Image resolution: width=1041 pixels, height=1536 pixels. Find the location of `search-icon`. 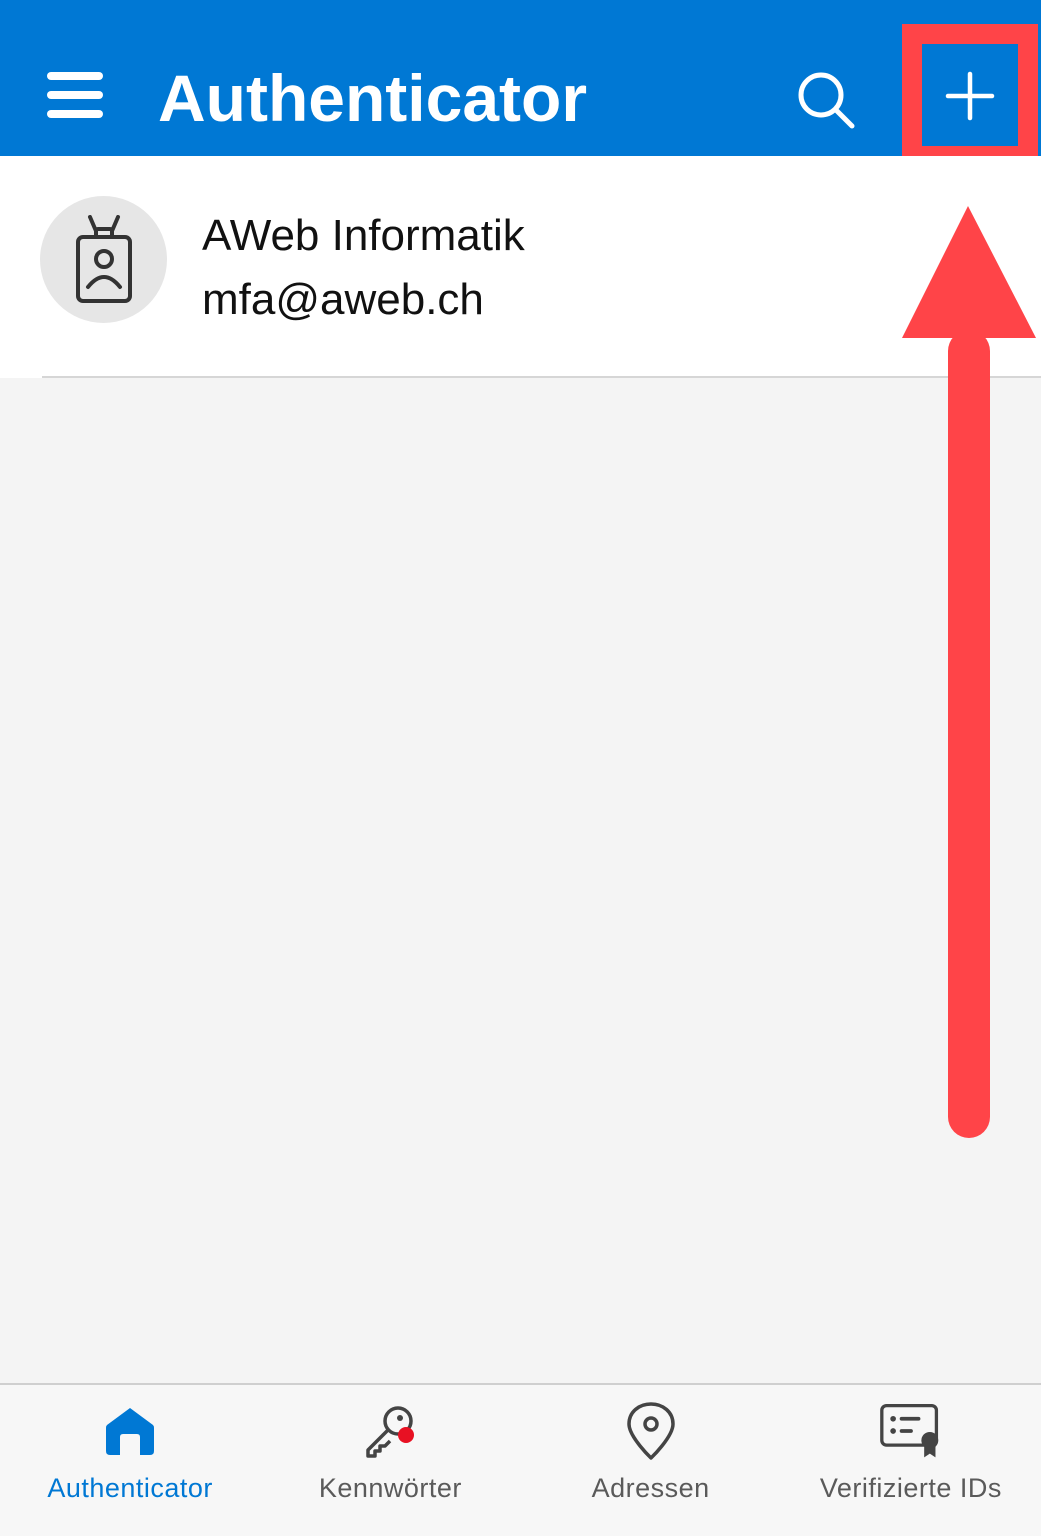

search-icon is located at coordinates (826, 100).